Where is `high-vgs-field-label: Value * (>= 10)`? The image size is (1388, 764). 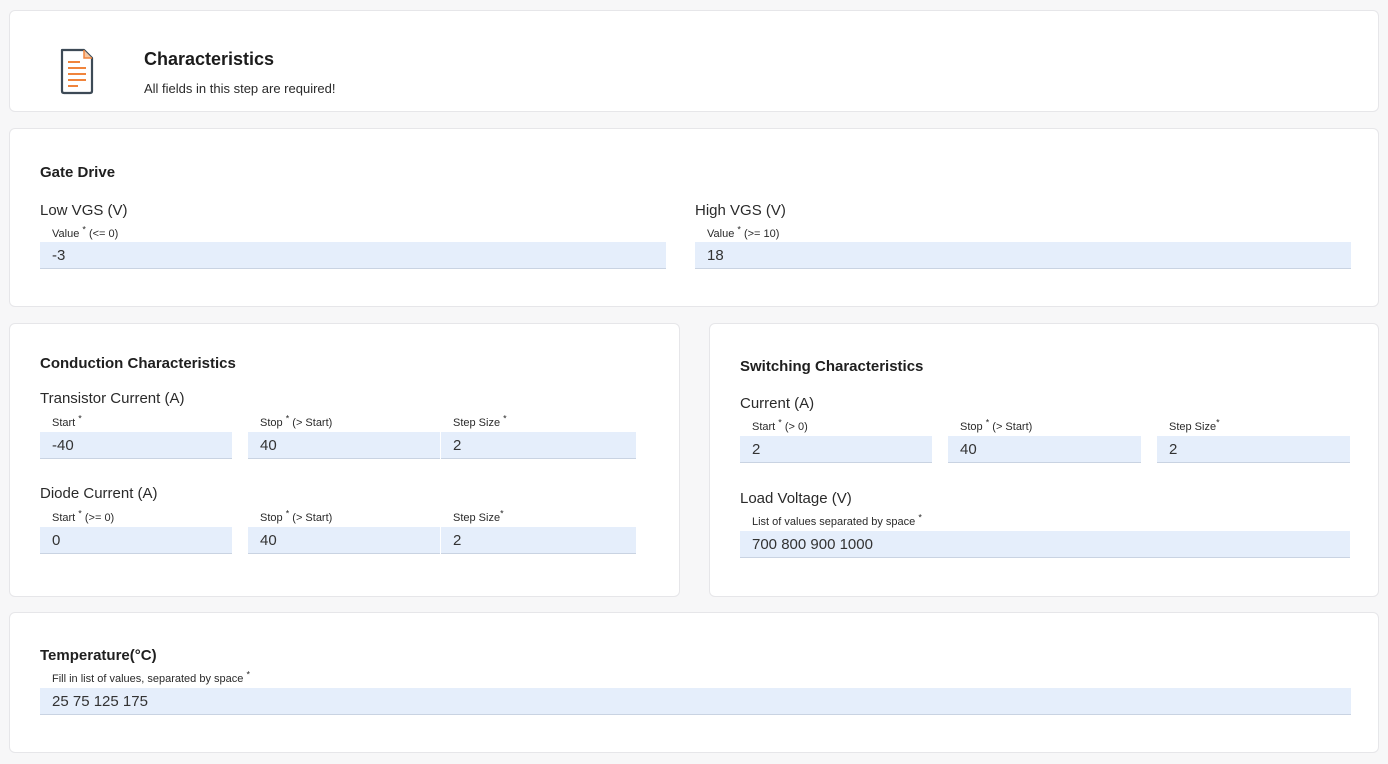
high-vgs-field-label: Value * (>= 10) is located at coordinates (743, 232).